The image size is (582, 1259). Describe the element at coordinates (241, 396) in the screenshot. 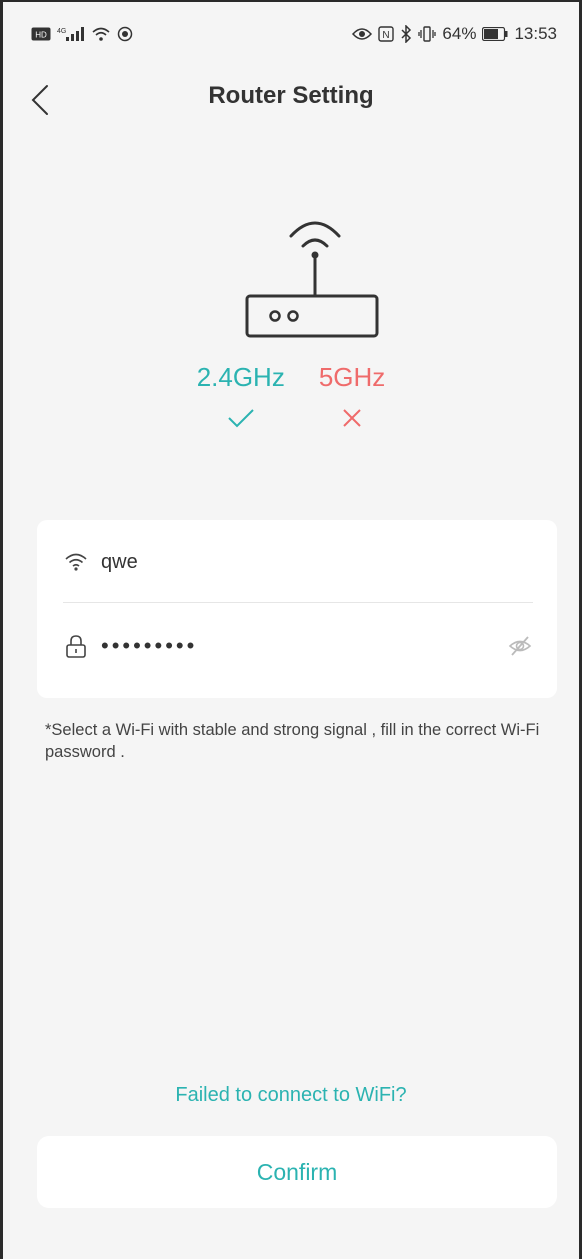

I see `band-24ghz: 2.4GHz` at that location.